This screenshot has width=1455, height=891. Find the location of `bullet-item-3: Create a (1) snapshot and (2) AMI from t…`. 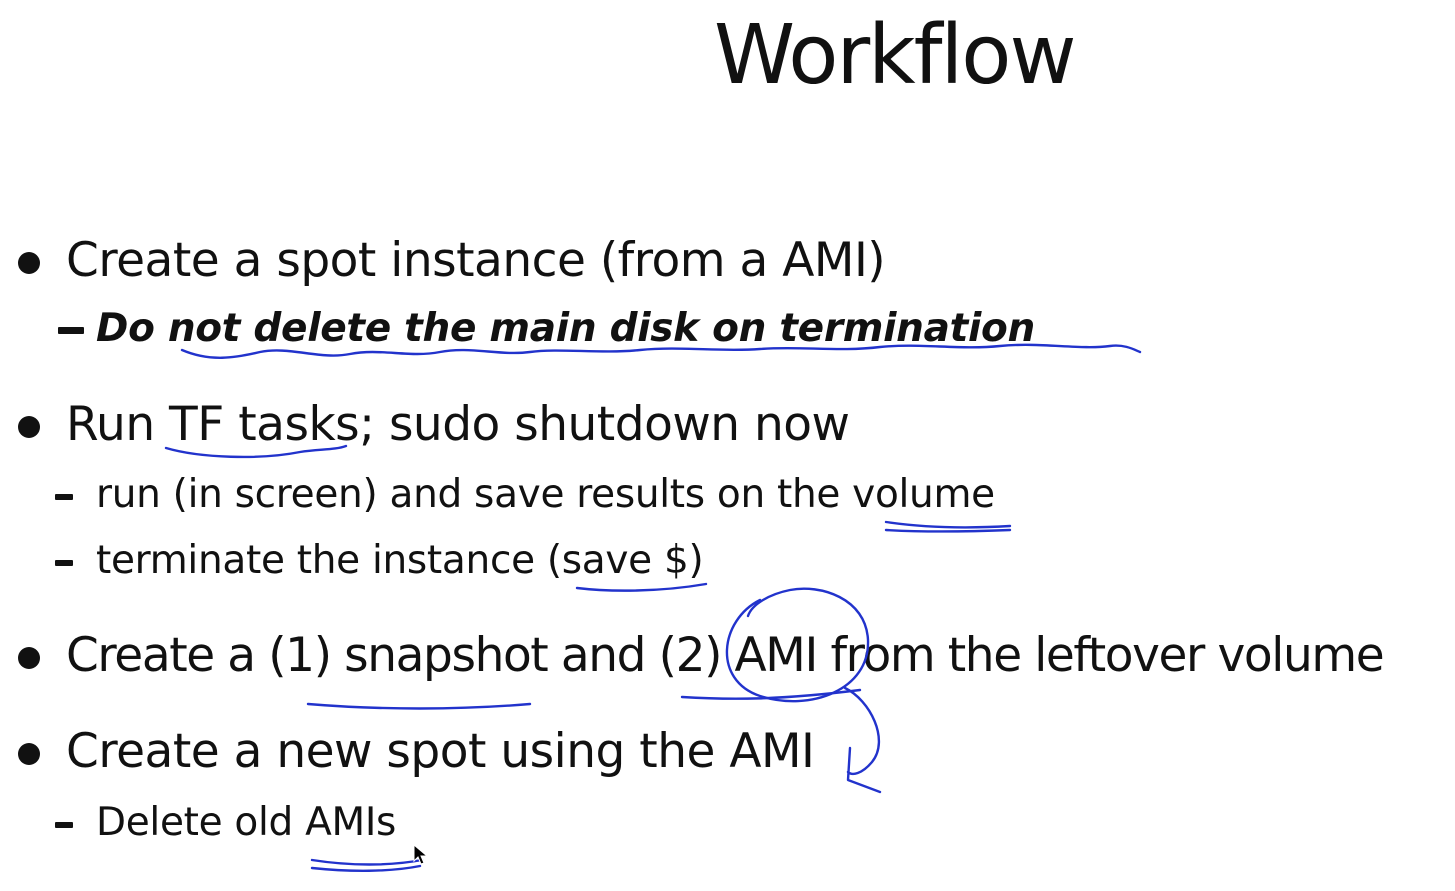

bullet-item-3: Create a (1) snapshot and (2) AMI from t… is located at coordinates (725, 655).